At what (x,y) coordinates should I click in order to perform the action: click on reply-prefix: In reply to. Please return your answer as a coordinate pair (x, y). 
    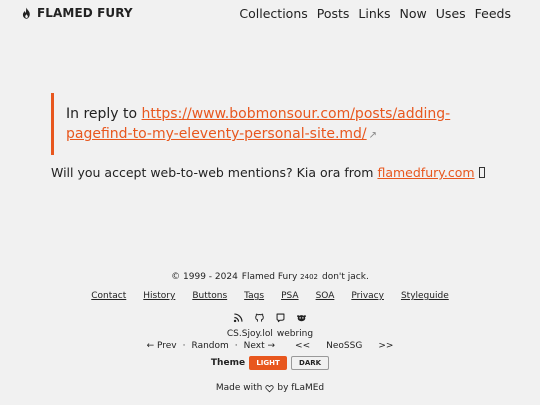
    Looking at the image, I should click on (102, 114).